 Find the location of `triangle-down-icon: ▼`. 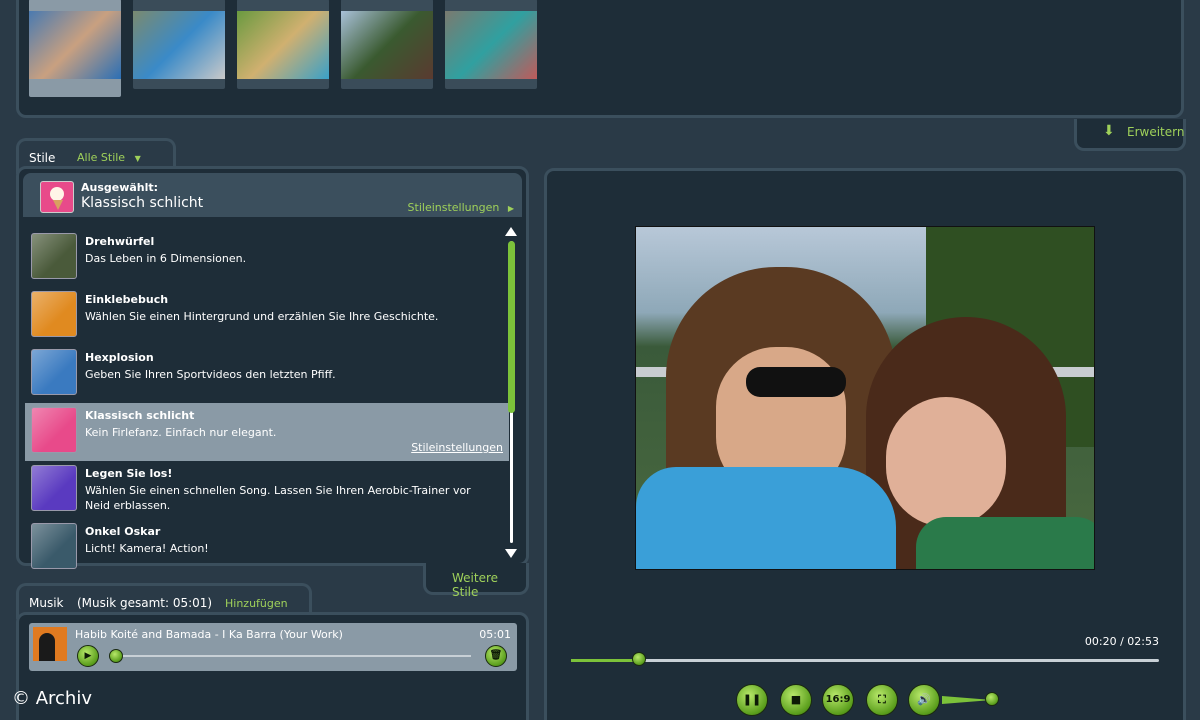

triangle-down-icon: ▼ is located at coordinates (137, 158).